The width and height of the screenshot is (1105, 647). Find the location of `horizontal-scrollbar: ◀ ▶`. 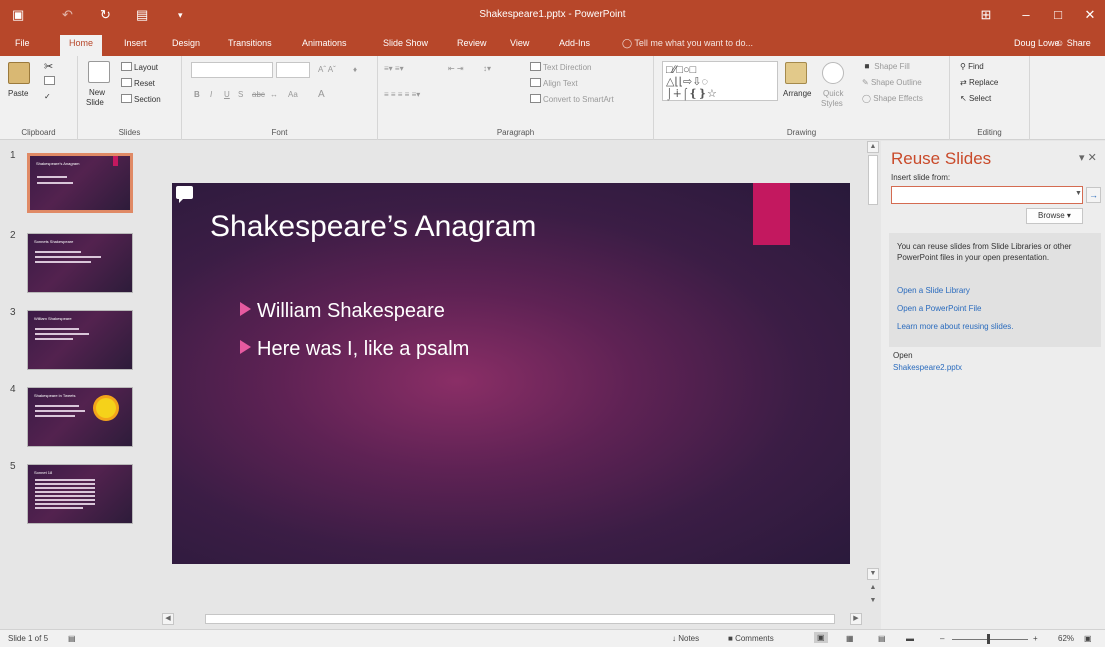

horizontal-scrollbar: ◀ ▶ is located at coordinates (512, 619).